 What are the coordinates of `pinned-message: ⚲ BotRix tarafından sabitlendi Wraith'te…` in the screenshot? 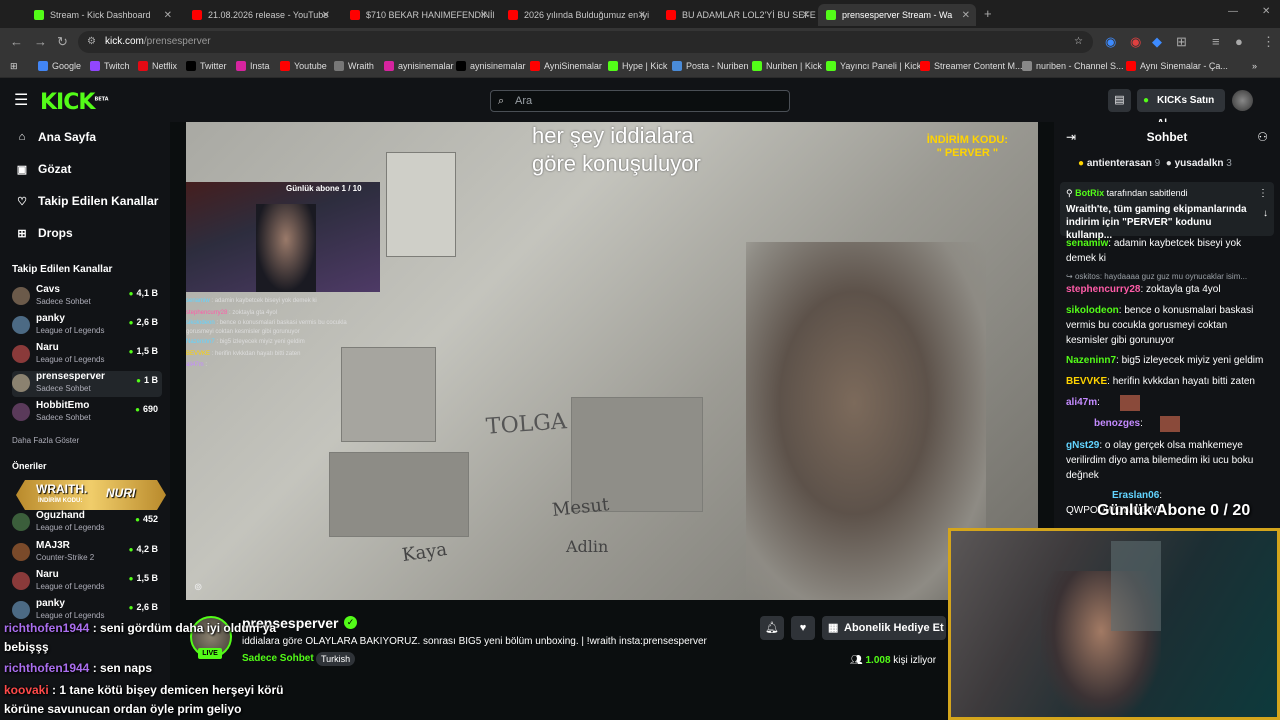 It's located at (1167, 211).